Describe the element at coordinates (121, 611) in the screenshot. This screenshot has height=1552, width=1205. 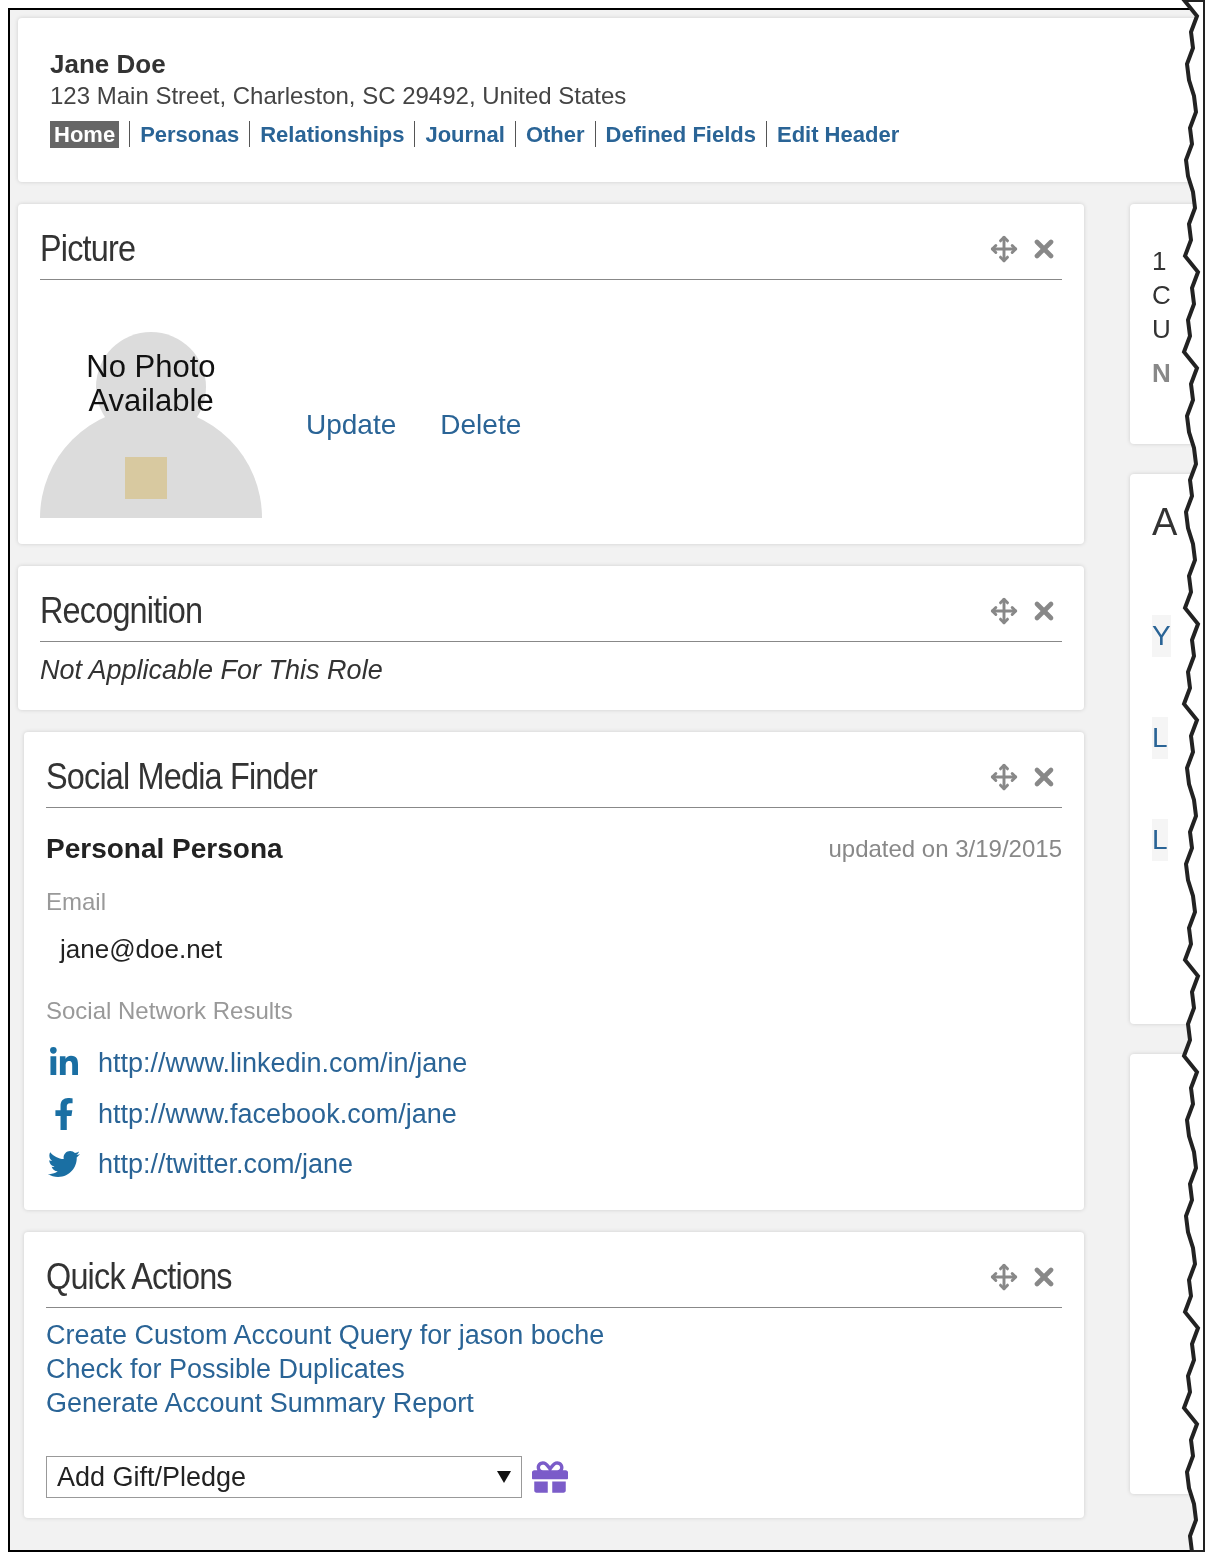
I see `panel-title: Recognition` at that location.